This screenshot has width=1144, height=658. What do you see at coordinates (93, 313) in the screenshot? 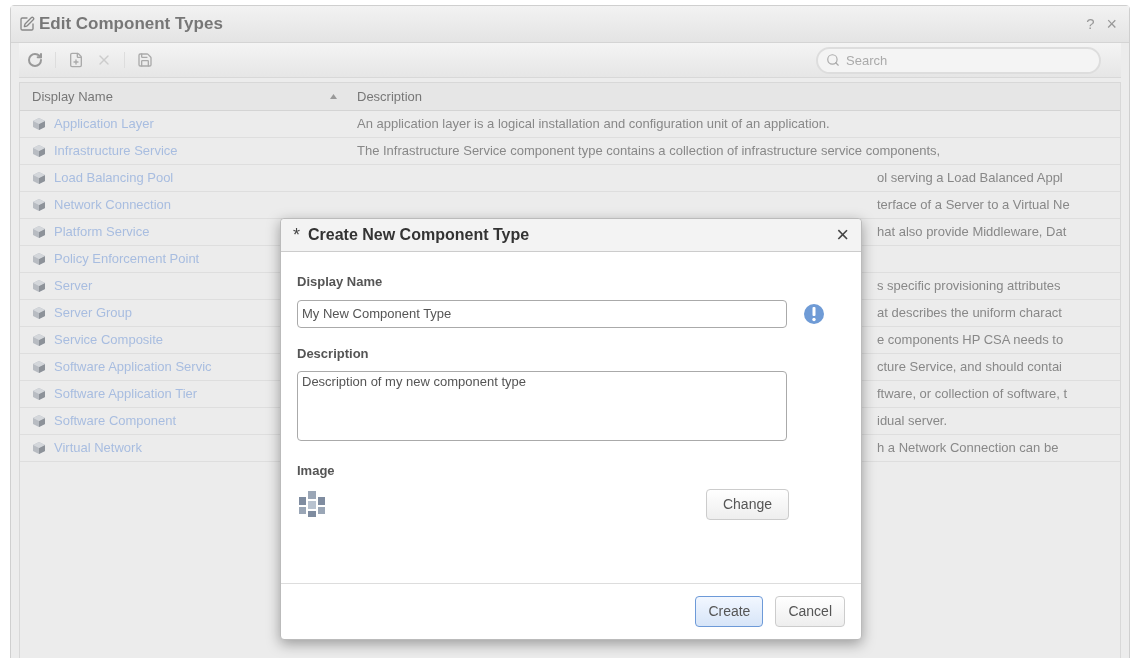
I see `component-link: Server Group` at bounding box center [93, 313].